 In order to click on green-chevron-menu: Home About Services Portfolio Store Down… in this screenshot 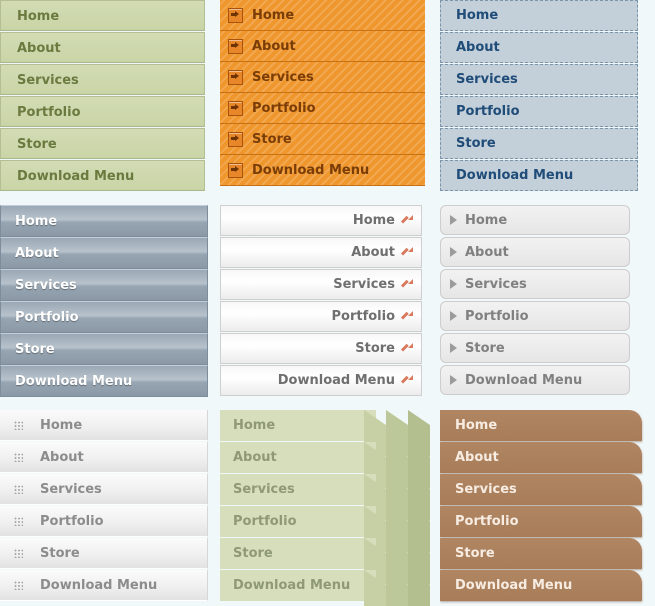, I will do `click(326, 508)`.